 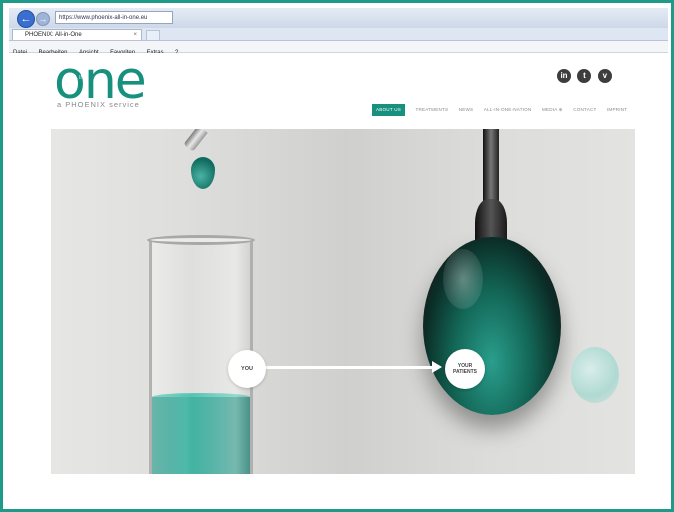 I want to click on your-patients-circle-label: YOUR PATIENTS, so click(x=465, y=369).